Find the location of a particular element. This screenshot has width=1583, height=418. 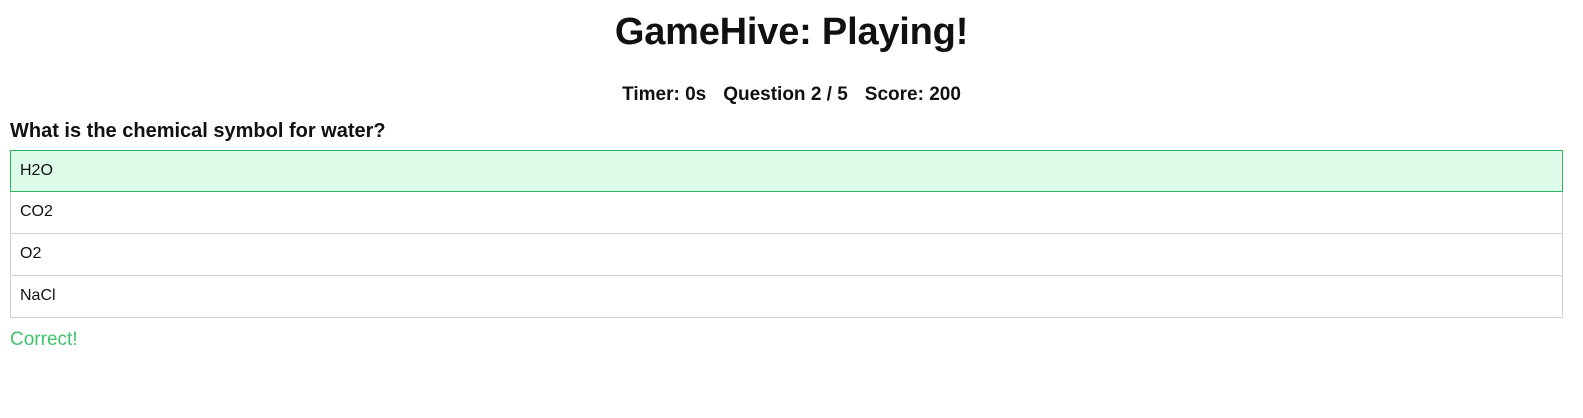

question-counter: Question 2 / 5 is located at coordinates (785, 94).